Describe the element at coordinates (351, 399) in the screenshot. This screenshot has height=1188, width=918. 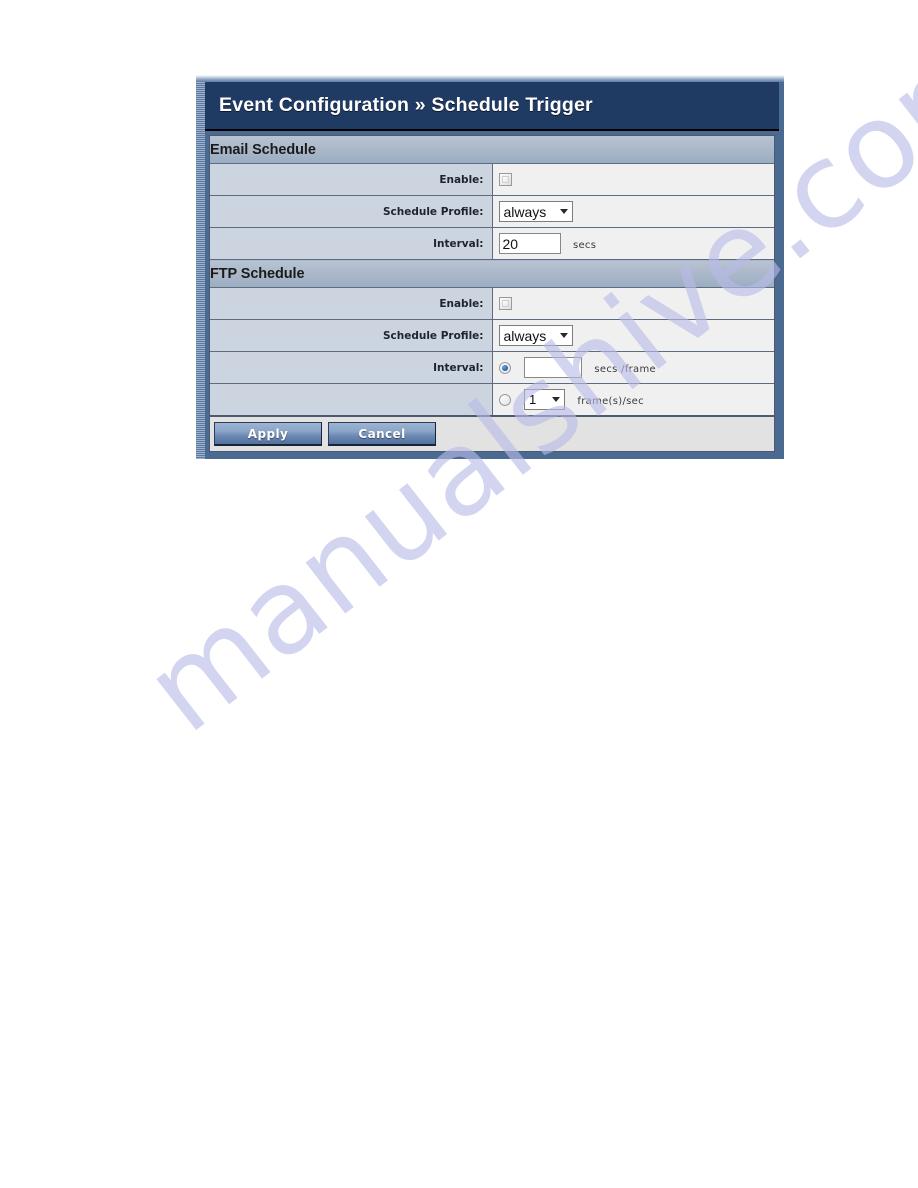
I see `label-ftp-interval-fps` at that location.